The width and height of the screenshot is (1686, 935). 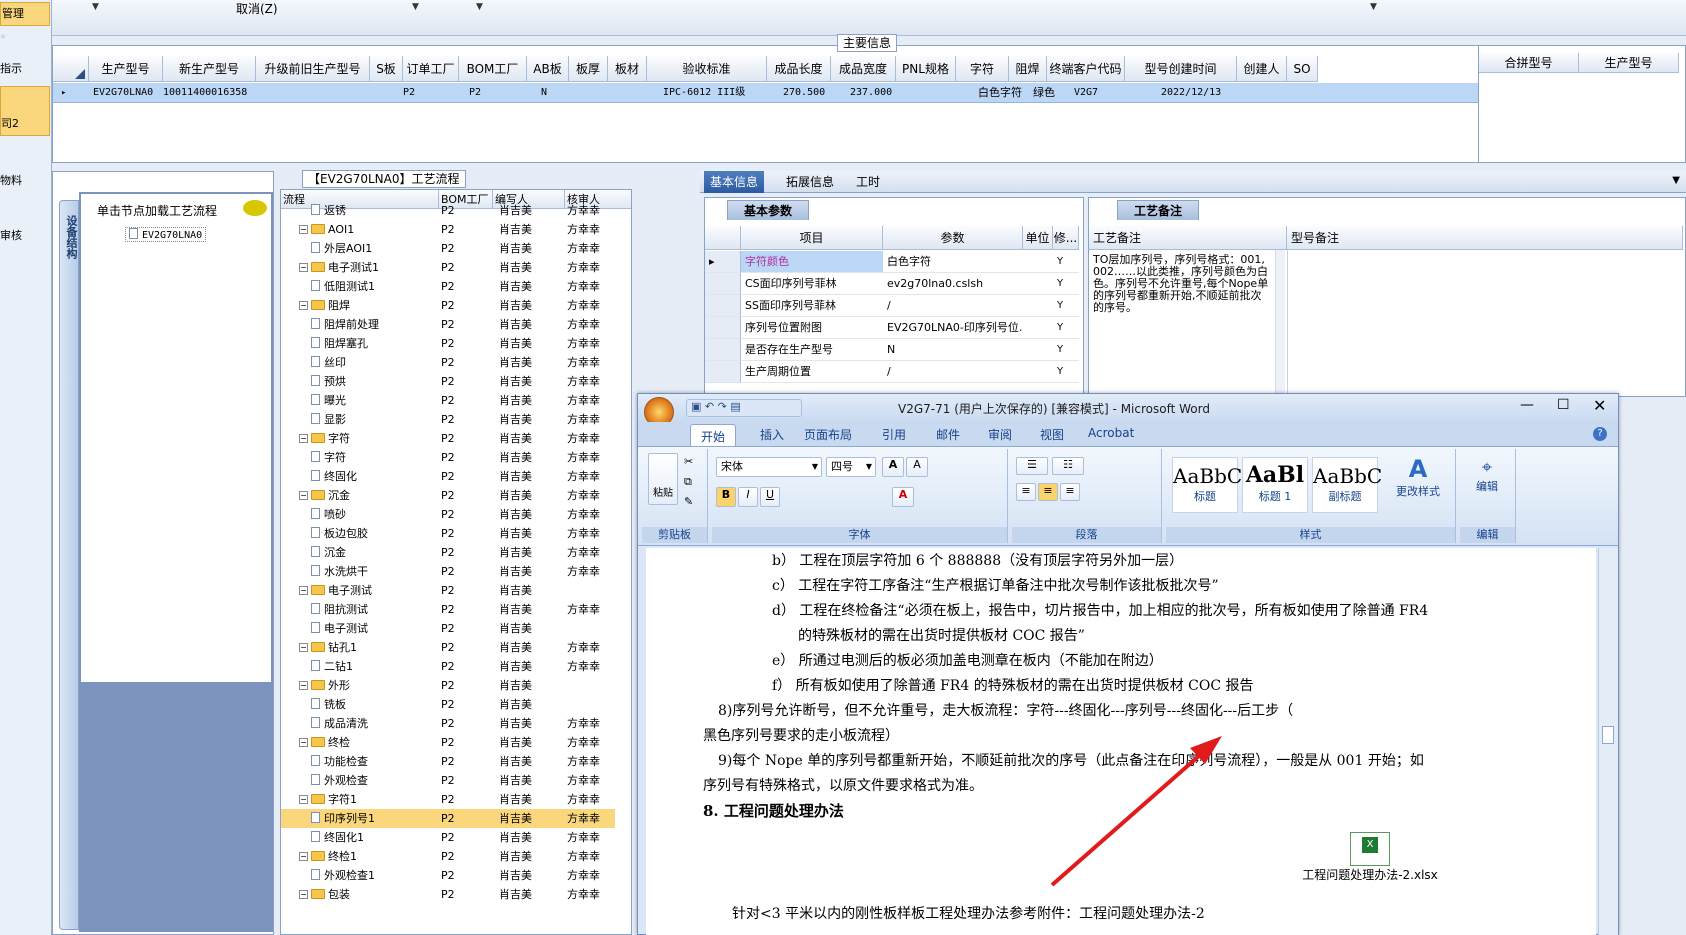 What do you see at coordinates (867, 43) in the screenshot?
I see `main-info-title: 主要信息` at bounding box center [867, 43].